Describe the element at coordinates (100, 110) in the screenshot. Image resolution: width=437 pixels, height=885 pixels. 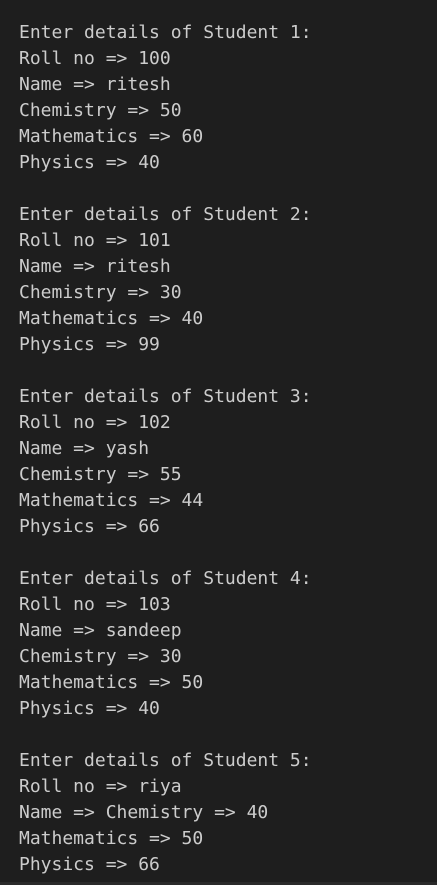
I see `chemistry-line: Chemistry => 50` at that location.